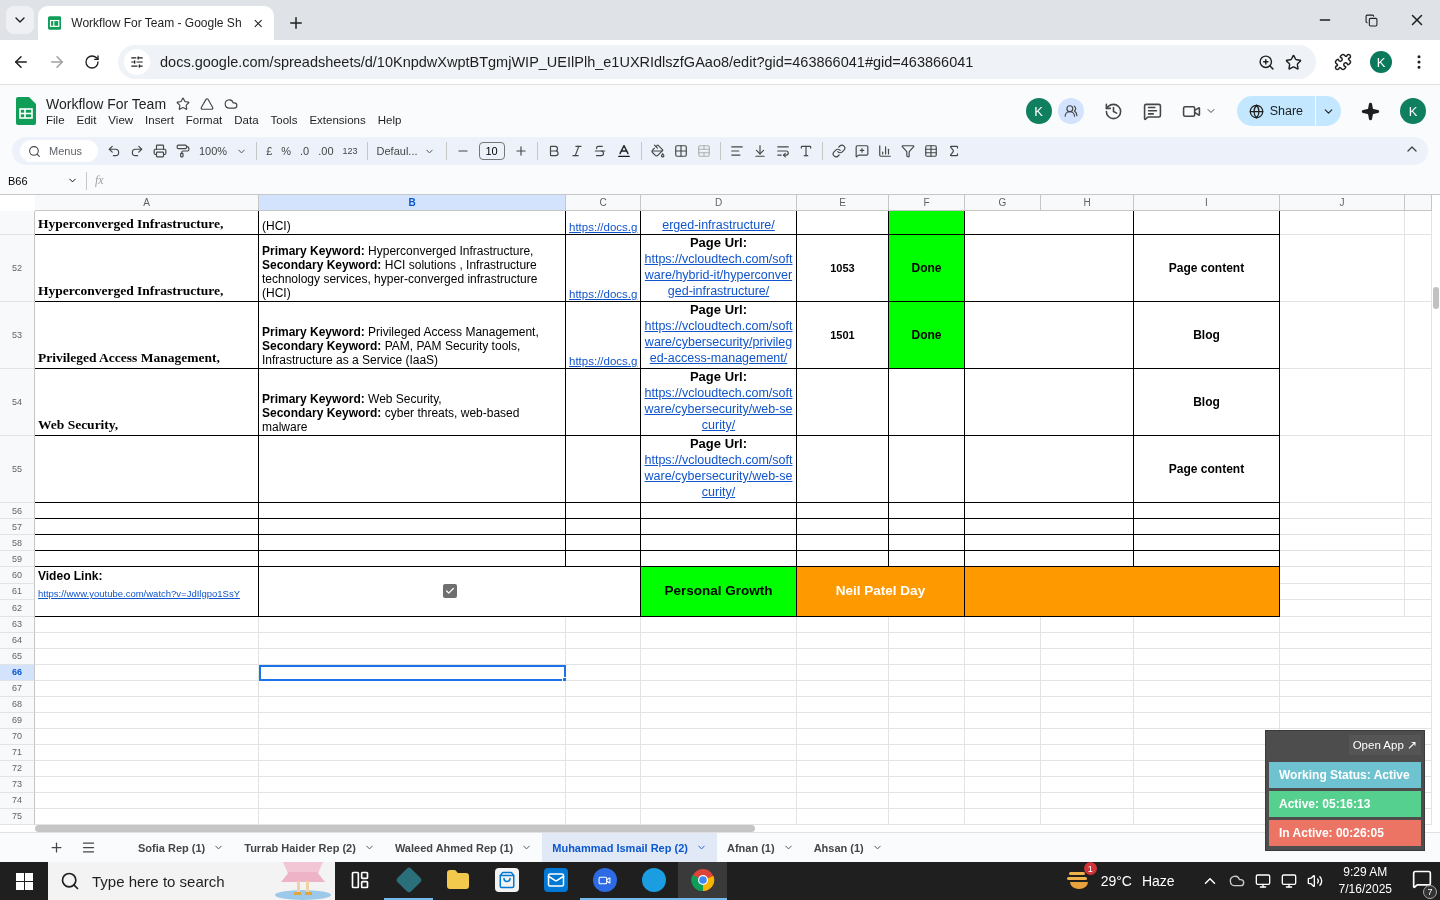 The width and height of the screenshot is (1440, 900). I want to click on menu-item: Edit, so click(86, 120).